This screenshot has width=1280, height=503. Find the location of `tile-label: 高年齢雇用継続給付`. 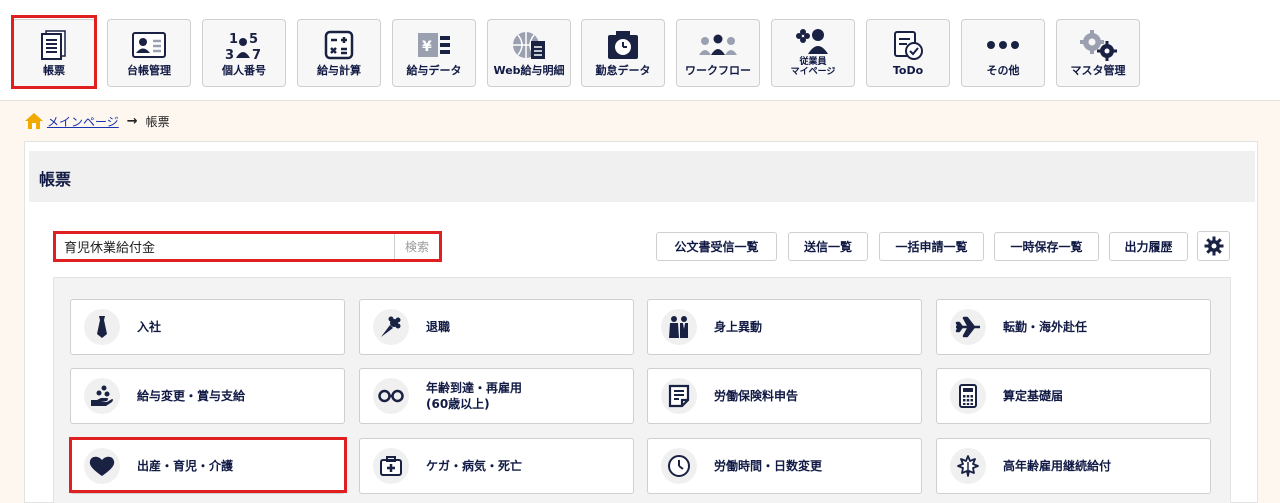

tile-label: 高年齢雇用継続給付 is located at coordinates (1057, 466).